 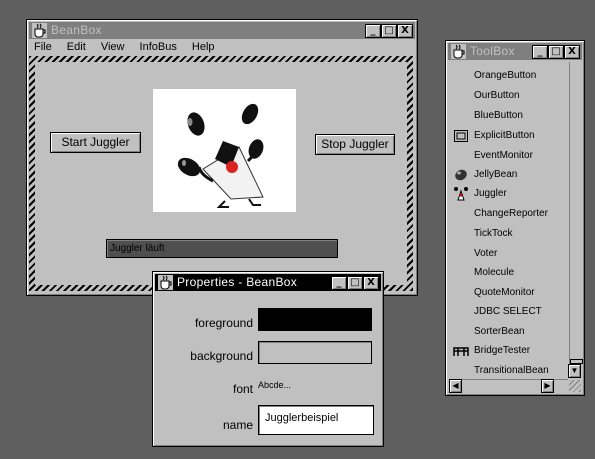 What do you see at coordinates (508, 175) in the screenshot?
I see `toolbox-item-jellybean: JellyBean` at bounding box center [508, 175].